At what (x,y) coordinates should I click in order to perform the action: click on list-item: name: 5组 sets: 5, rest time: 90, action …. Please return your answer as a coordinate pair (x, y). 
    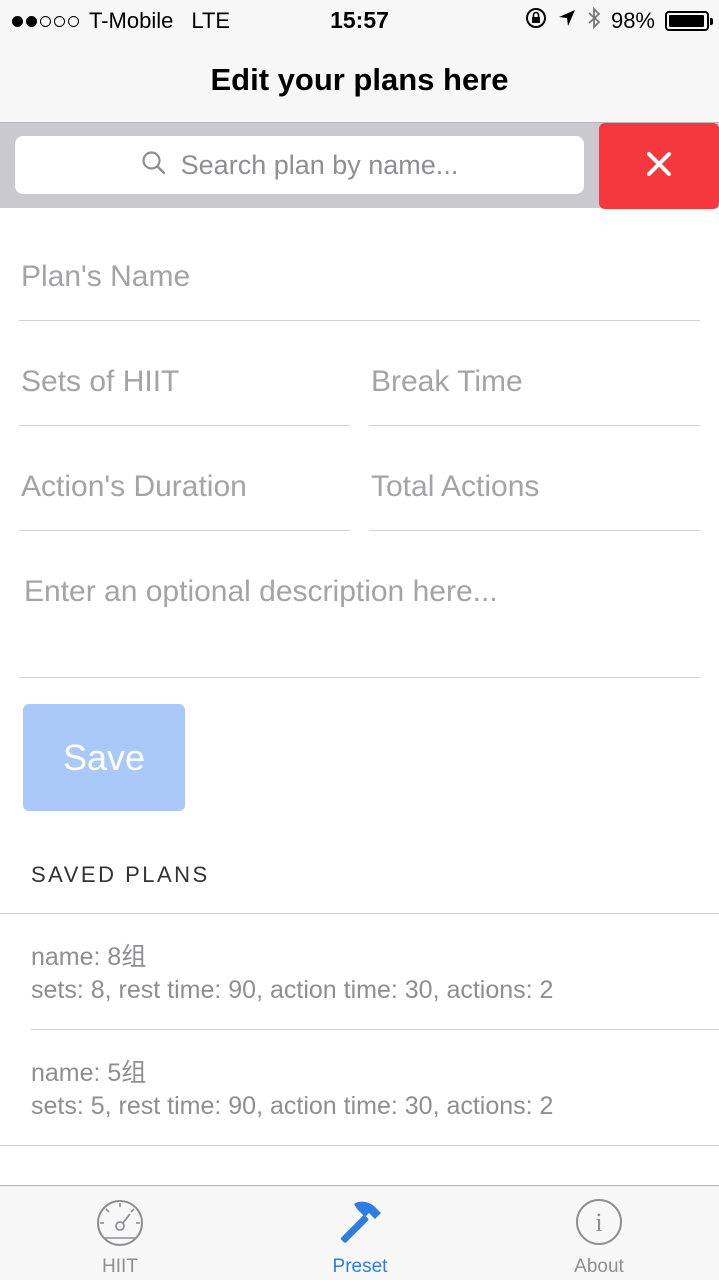
    Looking at the image, I should click on (359, 1088).